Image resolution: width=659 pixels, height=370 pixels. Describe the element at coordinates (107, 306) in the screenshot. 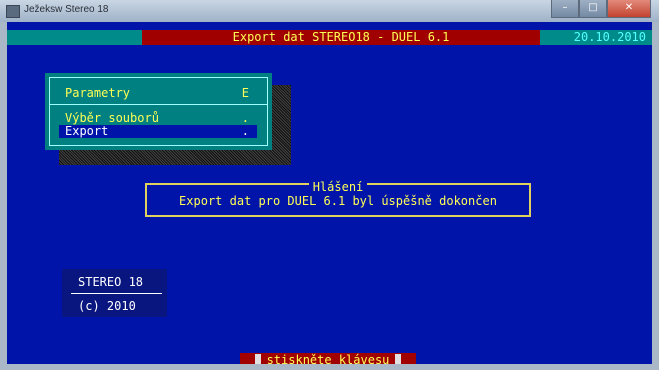

I see `copyright-text: (c) 2010` at that location.